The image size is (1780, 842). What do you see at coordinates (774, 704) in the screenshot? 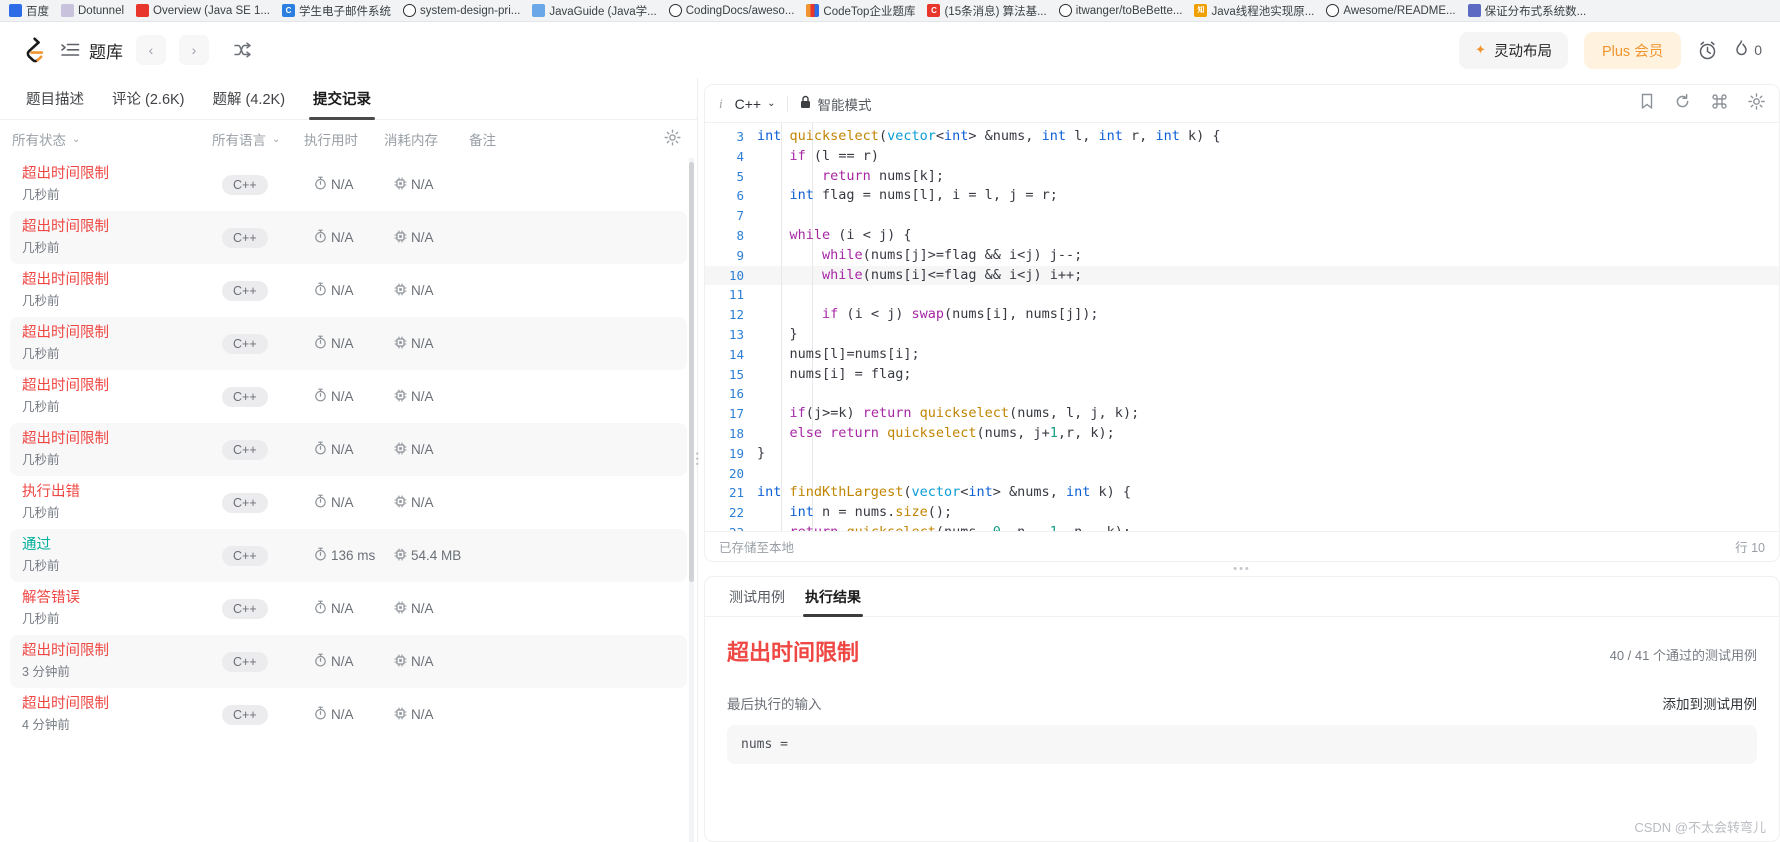
I see `last-input-label: 最后执行的输入` at bounding box center [774, 704].